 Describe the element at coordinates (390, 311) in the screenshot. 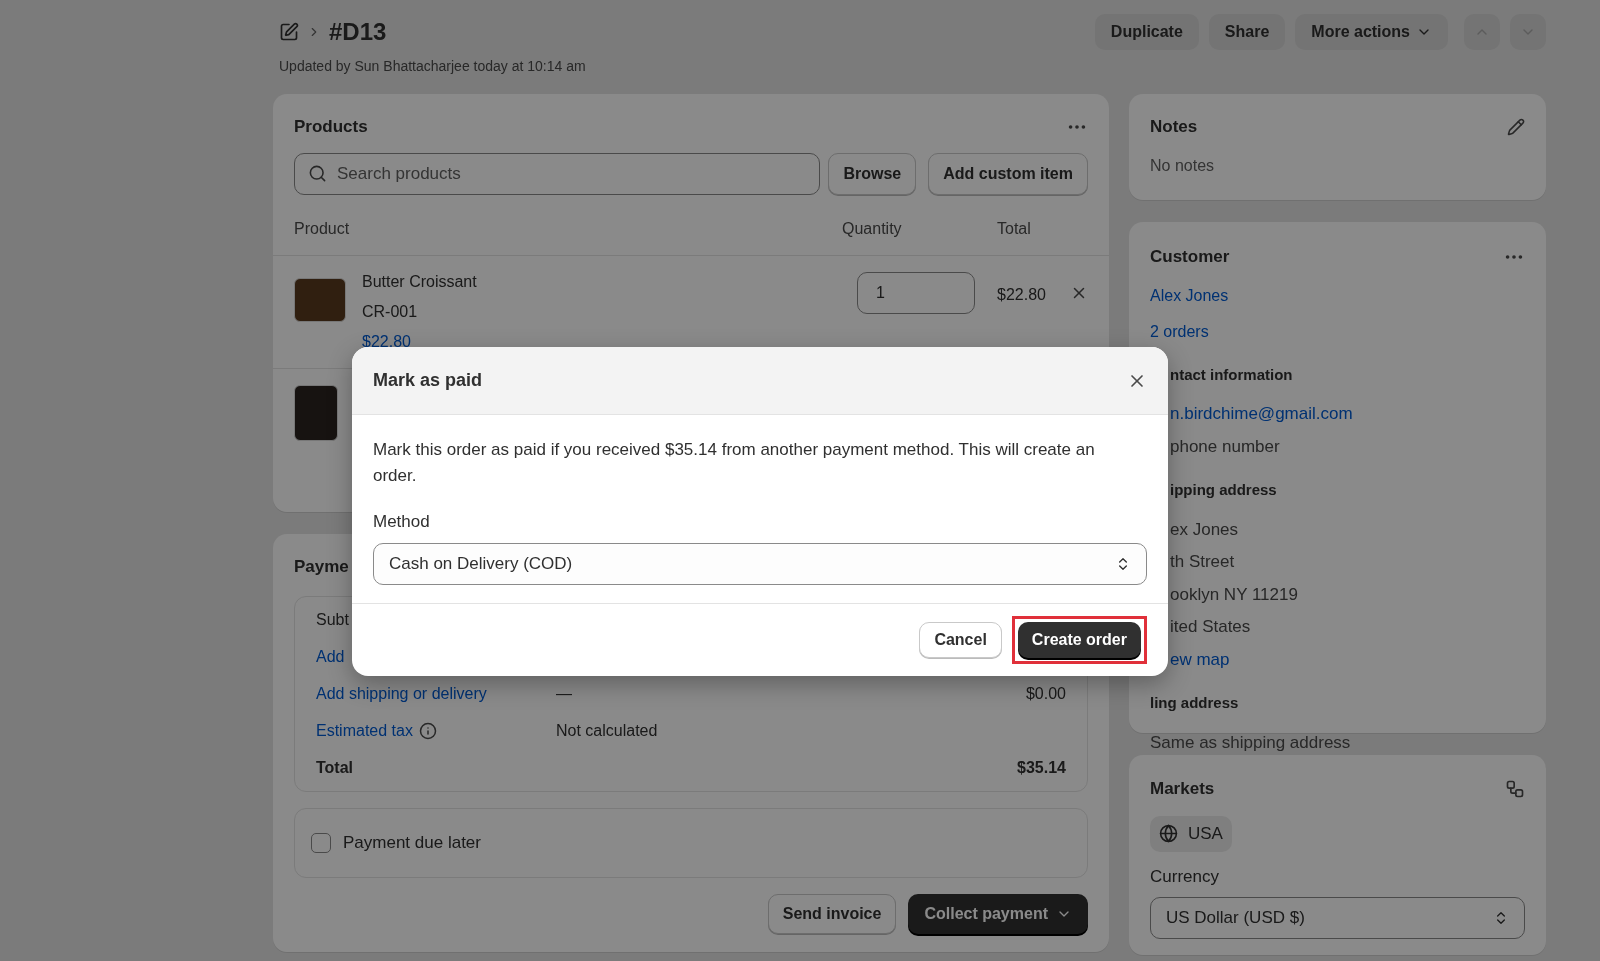

I see `product-sku: CR-001` at that location.